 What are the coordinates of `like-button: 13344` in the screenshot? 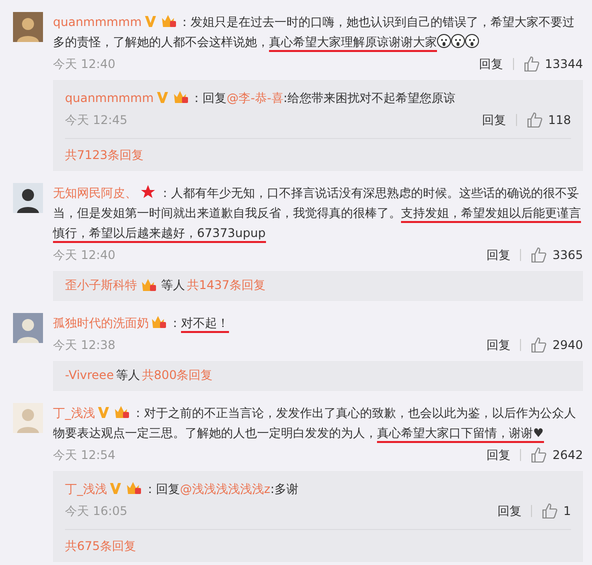 It's located at (553, 64).